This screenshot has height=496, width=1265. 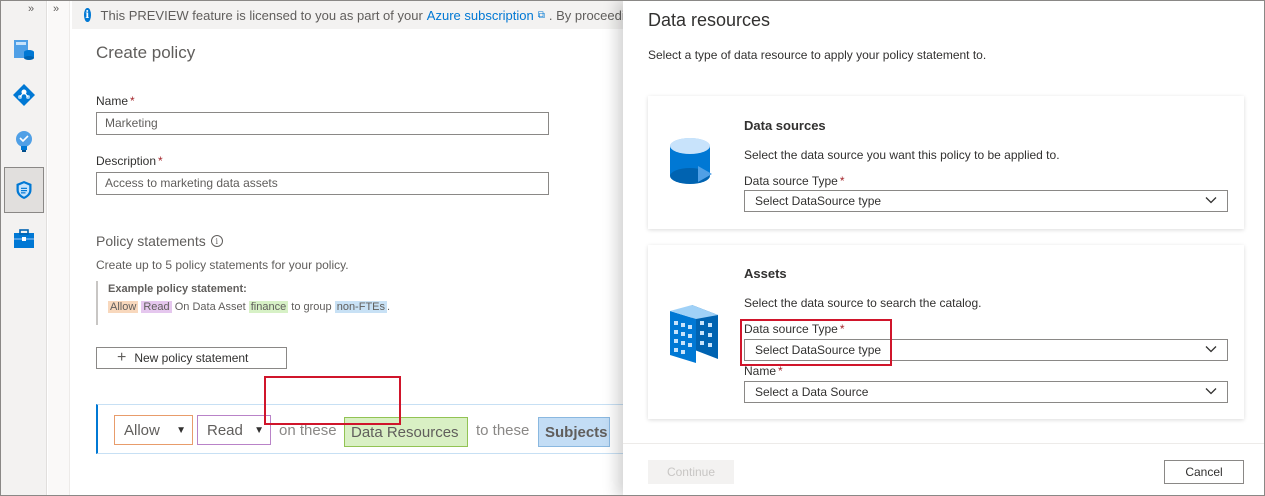 I want to click on new-policy-statement-button: + New policy statement, so click(x=191, y=358).